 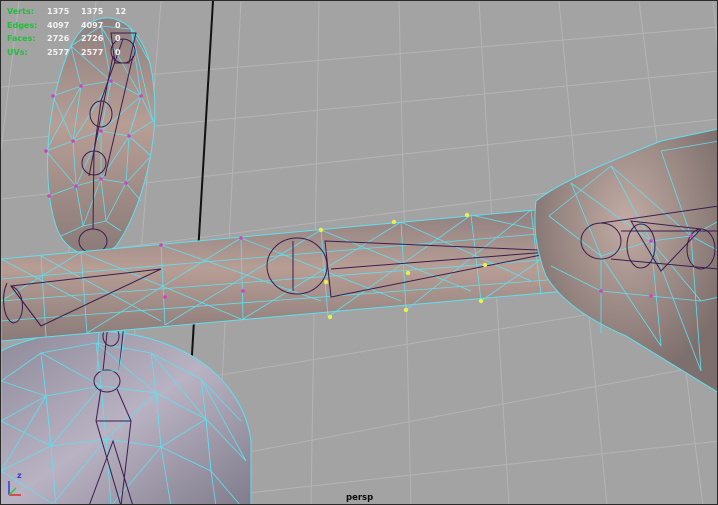 What do you see at coordinates (126, 417) in the screenshot?
I see `lower-blob-mesh` at bounding box center [126, 417].